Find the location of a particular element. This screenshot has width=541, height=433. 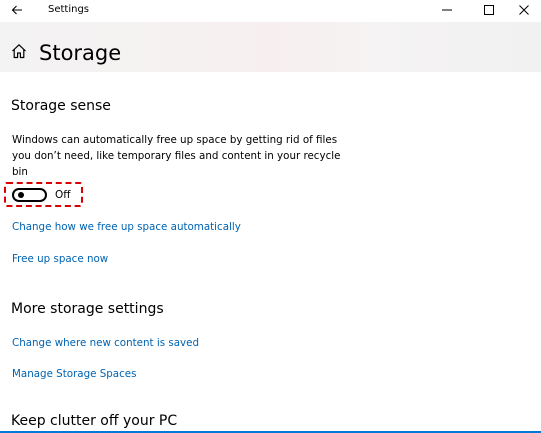

back-arrow-icon is located at coordinates (16, 10).